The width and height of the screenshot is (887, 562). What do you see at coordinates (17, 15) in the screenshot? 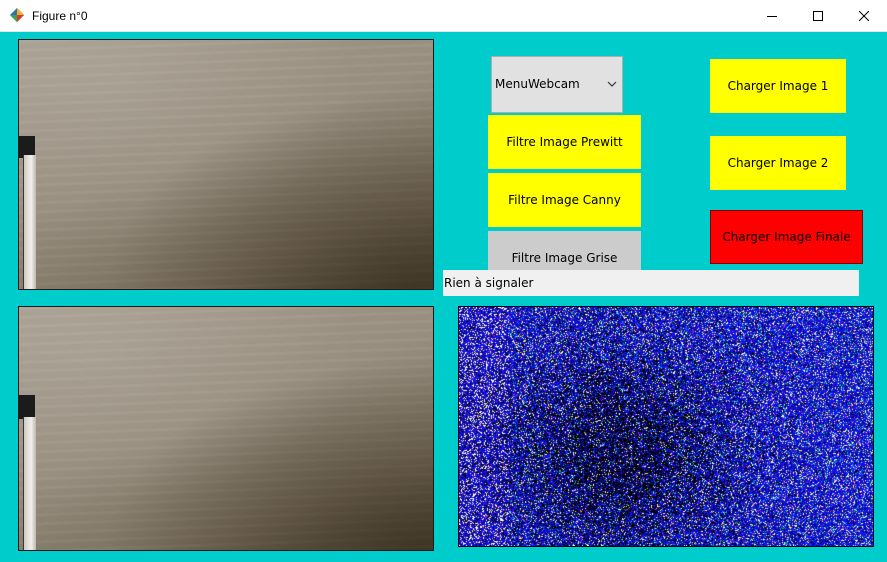
I see `app-icon` at bounding box center [17, 15].